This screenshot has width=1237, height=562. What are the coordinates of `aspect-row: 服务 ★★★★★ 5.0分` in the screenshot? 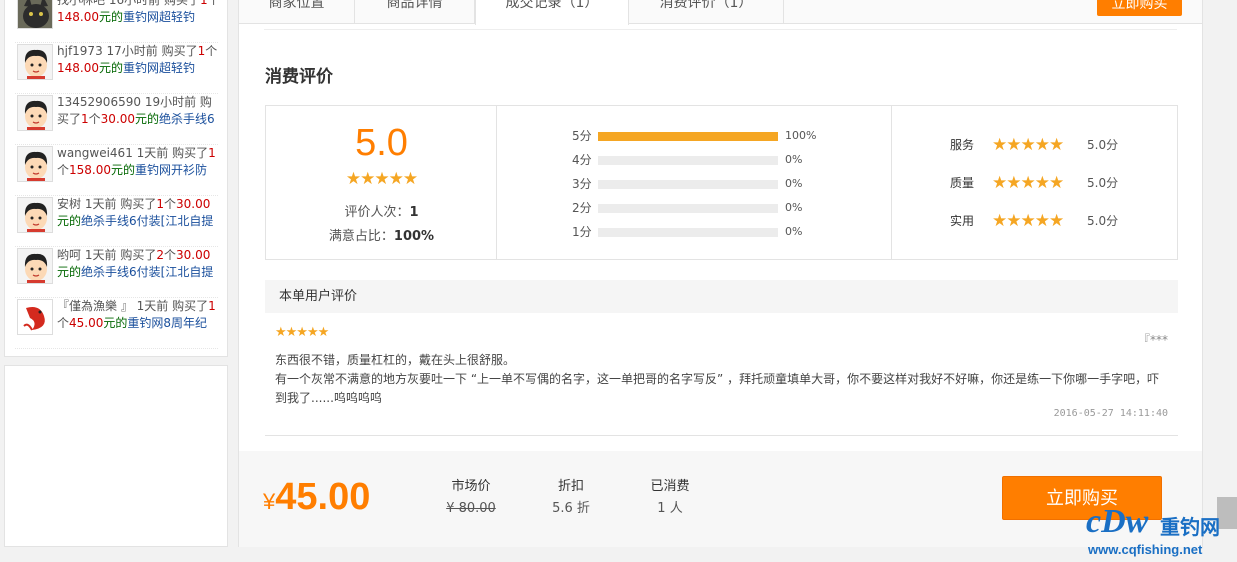 It's located at (1060, 145).